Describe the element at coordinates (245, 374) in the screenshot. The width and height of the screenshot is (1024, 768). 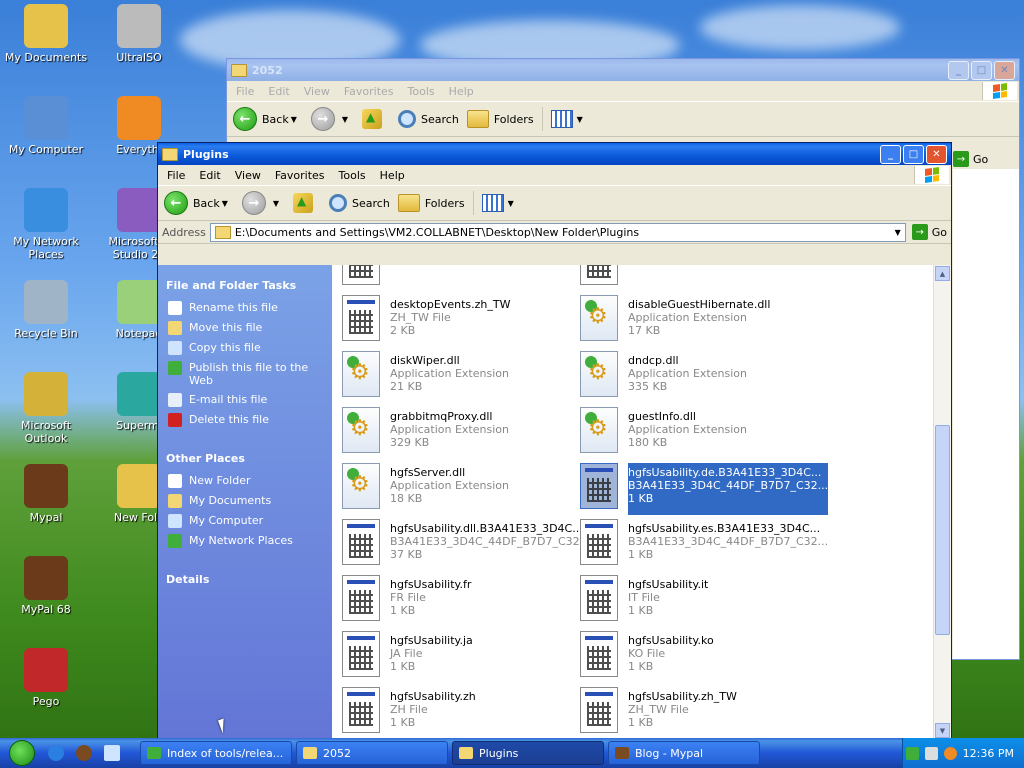
I see `task-publish-this-file-to-the-web: Publish this file to the Web` at that location.